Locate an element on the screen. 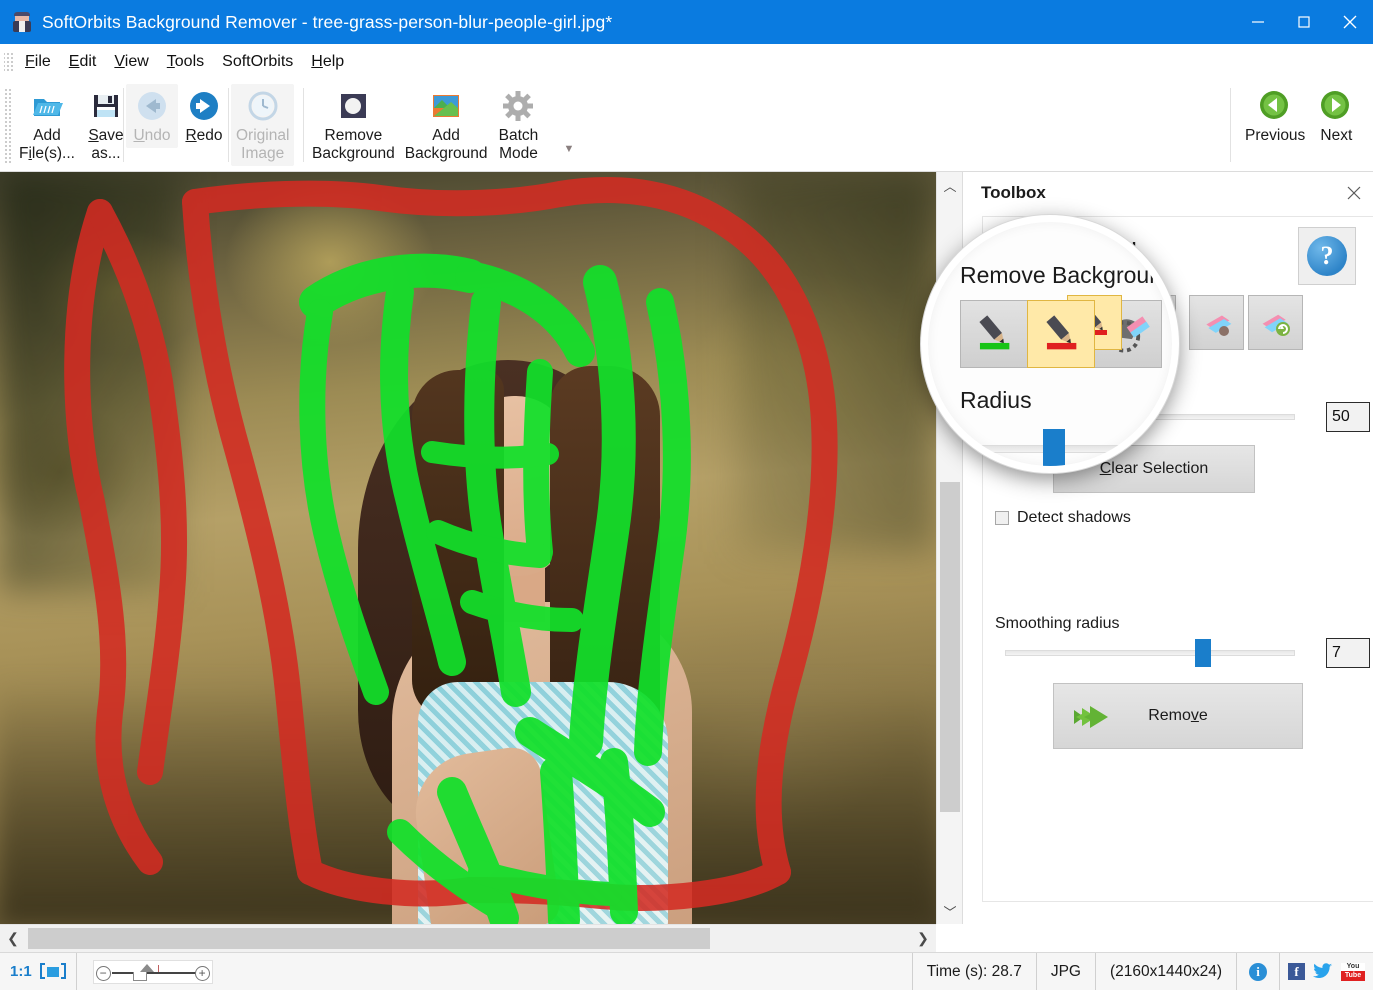  smoothing-radius-value-input: 7 is located at coordinates (1348, 653).